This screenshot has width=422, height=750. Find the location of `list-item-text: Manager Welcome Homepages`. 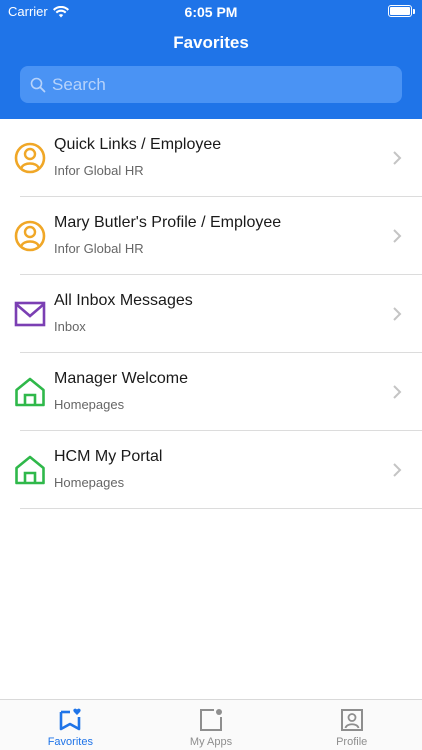

list-item-text: Manager Welcome Homepages is located at coordinates (121, 391).